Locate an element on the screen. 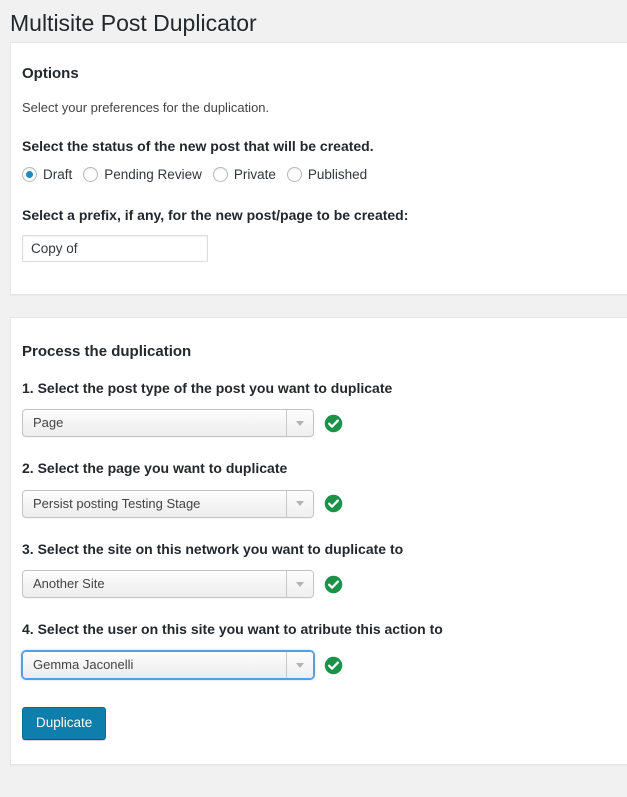 The height and width of the screenshot is (797, 627). step-1-row: Page is located at coordinates (314, 423).